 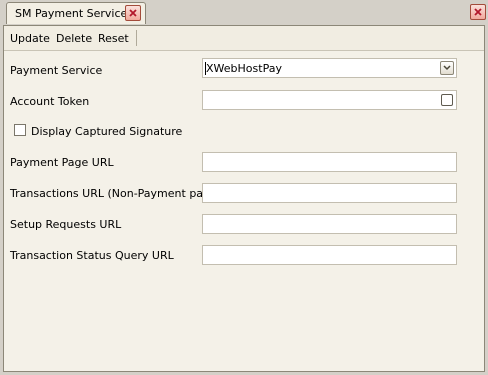 I want to click on tab-close-button, so click(x=133, y=13).